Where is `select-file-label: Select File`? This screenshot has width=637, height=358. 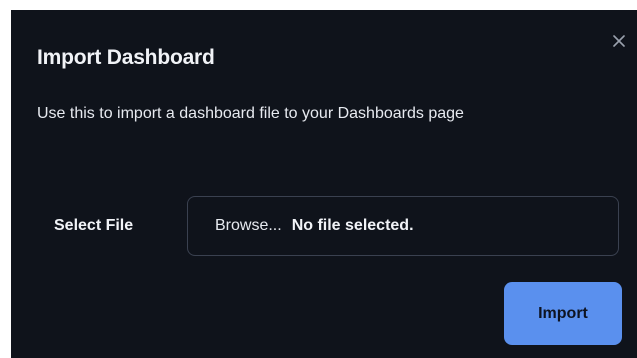
select-file-label: Select File is located at coordinates (94, 225).